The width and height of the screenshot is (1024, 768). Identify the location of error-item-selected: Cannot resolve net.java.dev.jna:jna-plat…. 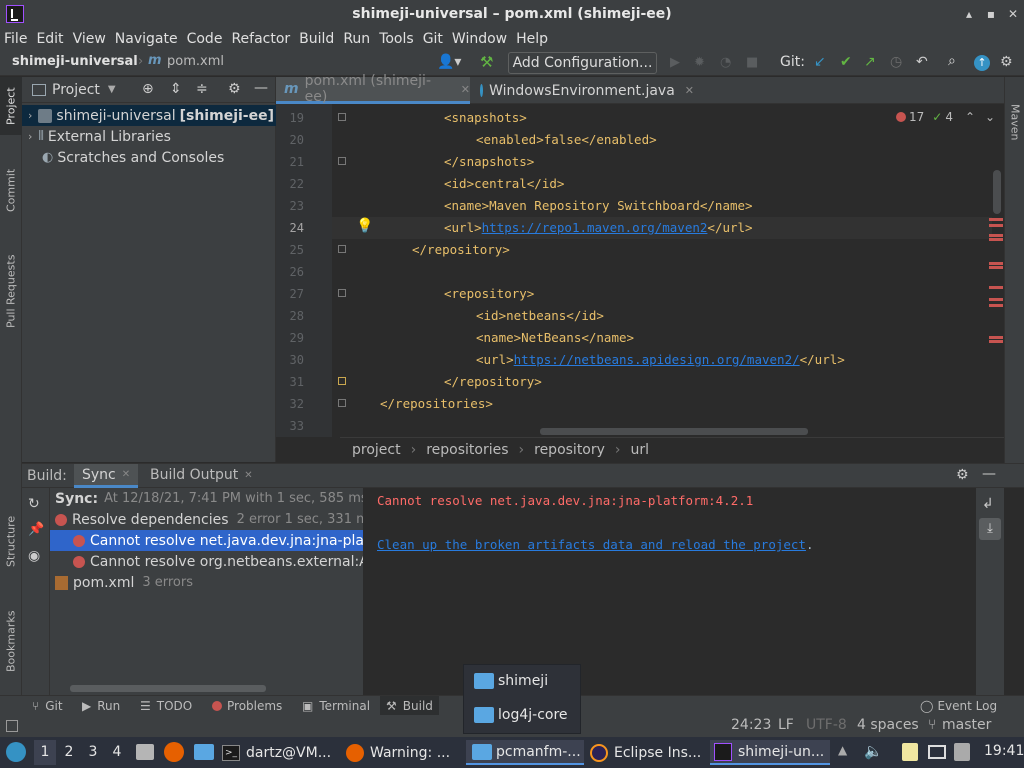
(206, 540).